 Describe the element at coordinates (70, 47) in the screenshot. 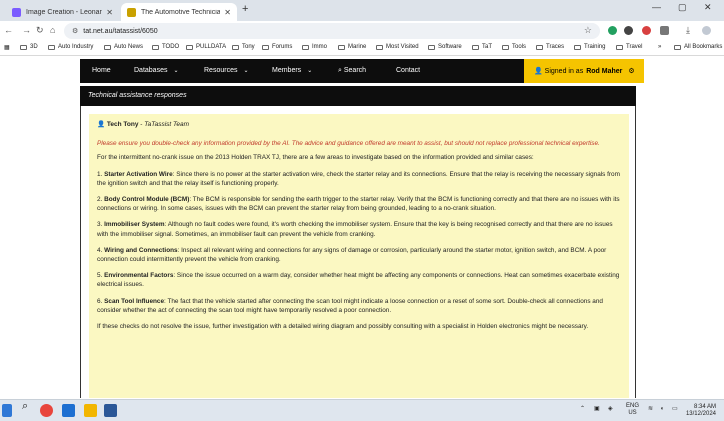

I see `bookmark-auto-industry: Auto Industry` at that location.